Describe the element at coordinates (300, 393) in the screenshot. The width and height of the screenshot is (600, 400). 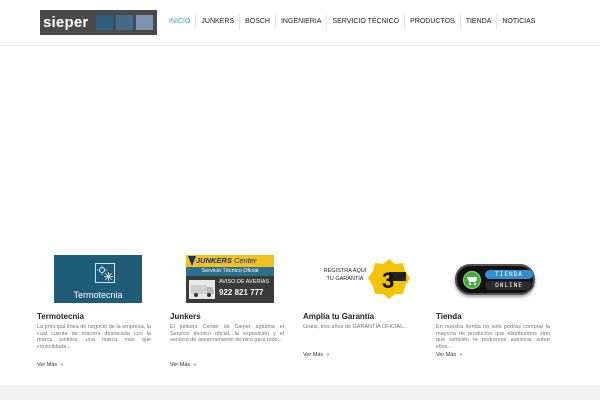
I see `footer-strip` at that location.